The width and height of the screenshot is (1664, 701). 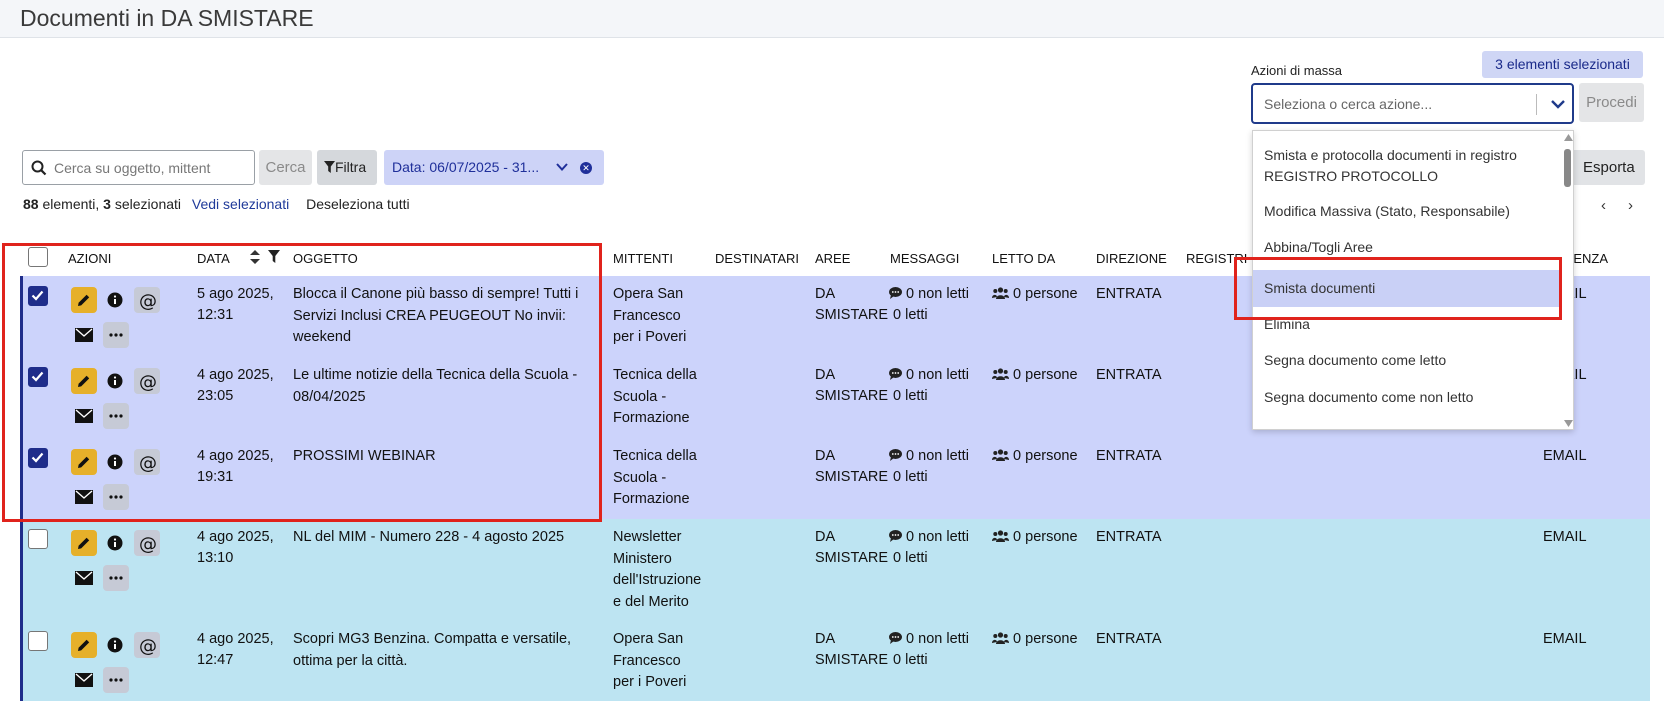 What do you see at coordinates (586, 168) in the screenshot?
I see `close-icon: ✕` at bounding box center [586, 168].